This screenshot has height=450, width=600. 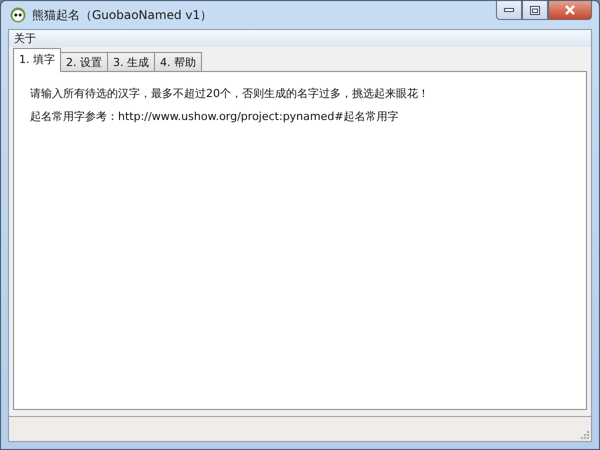 I want to click on close-icon, so click(x=570, y=10).